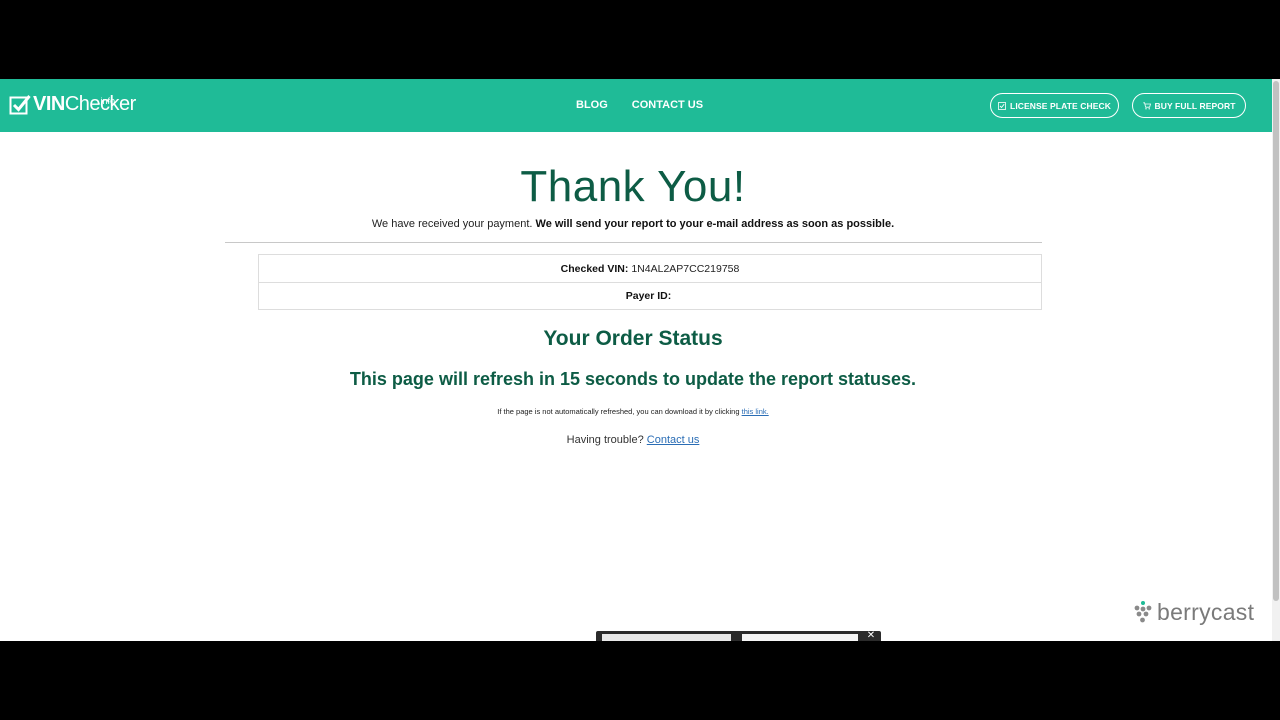 This screenshot has width=1280, height=720. I want to click on download-link: this link., so click(755, 411).